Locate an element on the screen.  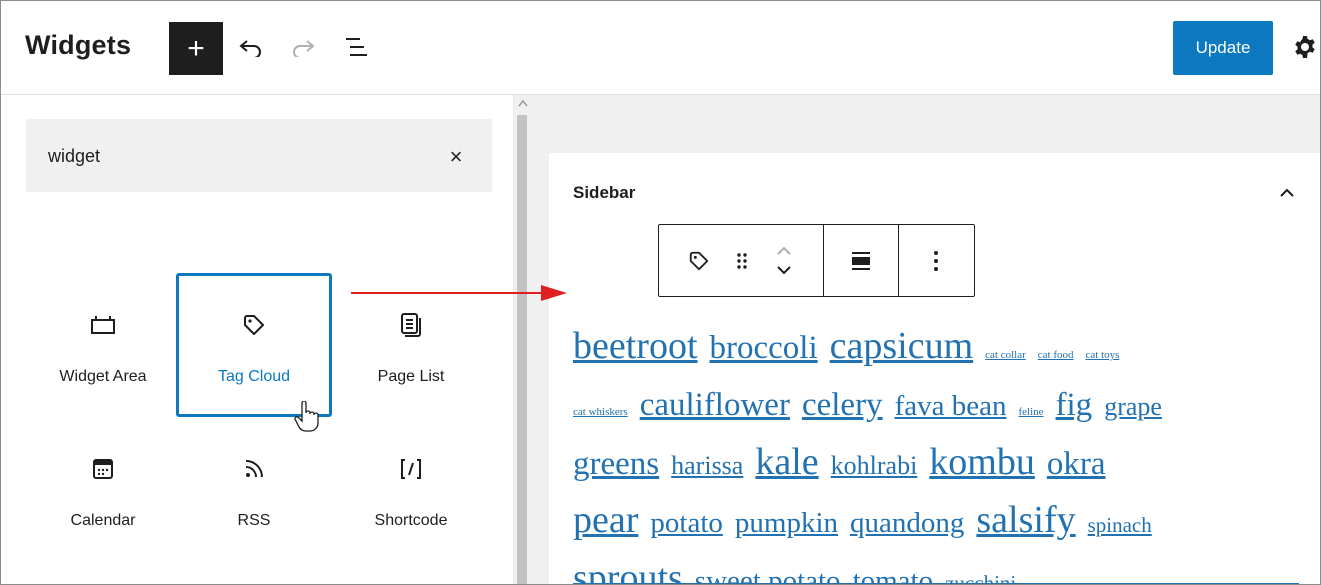
block-item-label: Shortcode is located at coordinates (411, 520).